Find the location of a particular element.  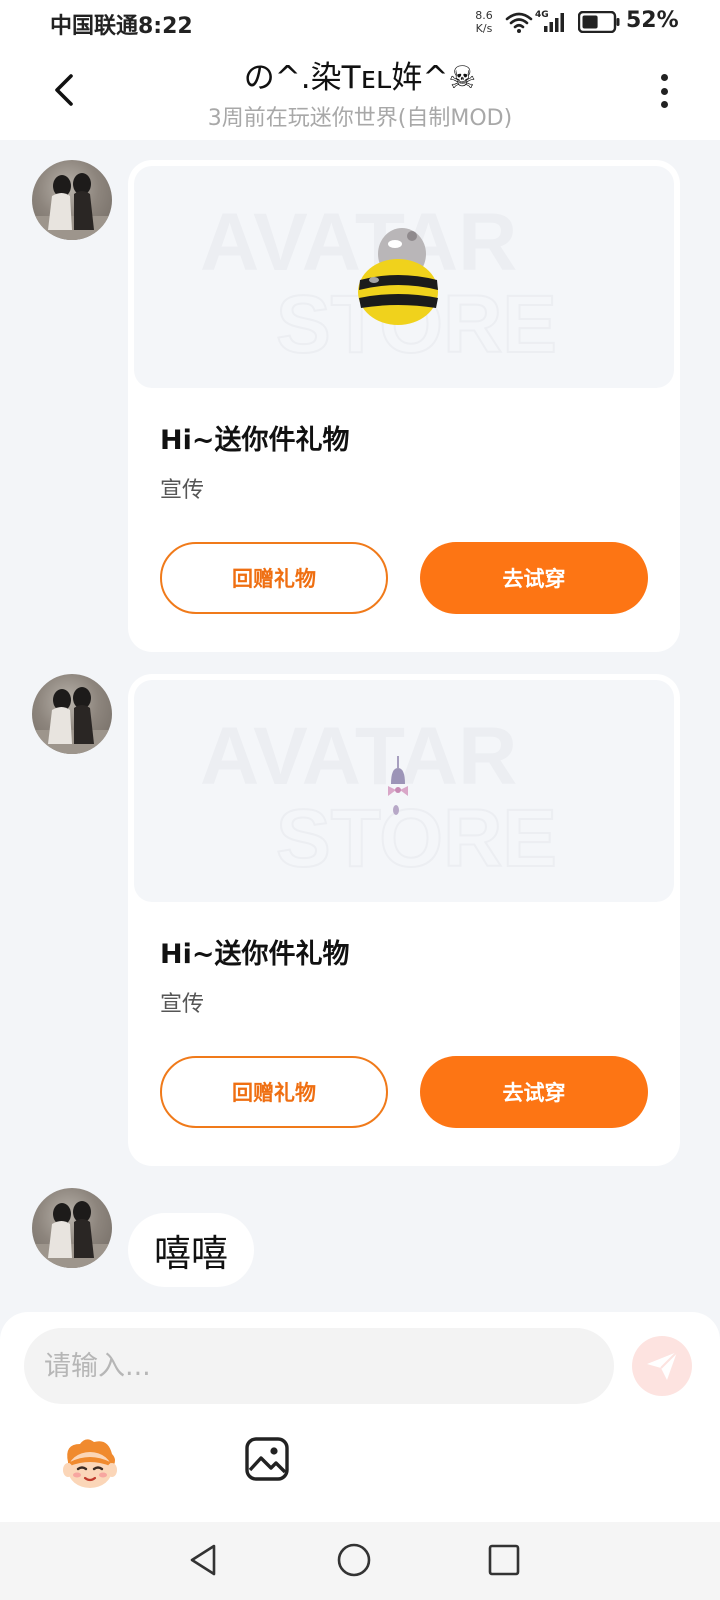

system-nav-bar is located at coordinates (360, 1561).